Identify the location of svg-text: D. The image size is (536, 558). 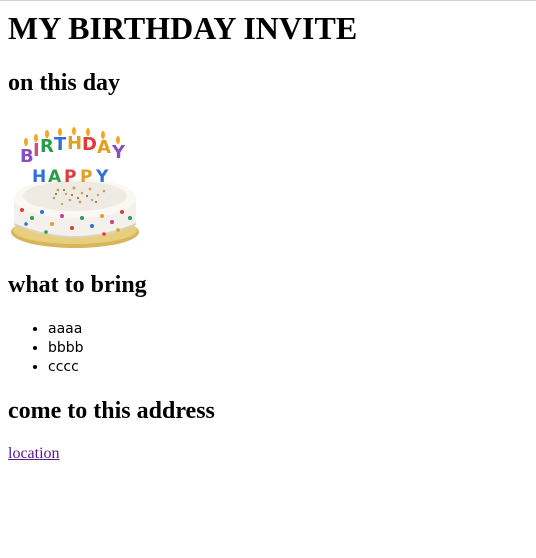
(89, 144).